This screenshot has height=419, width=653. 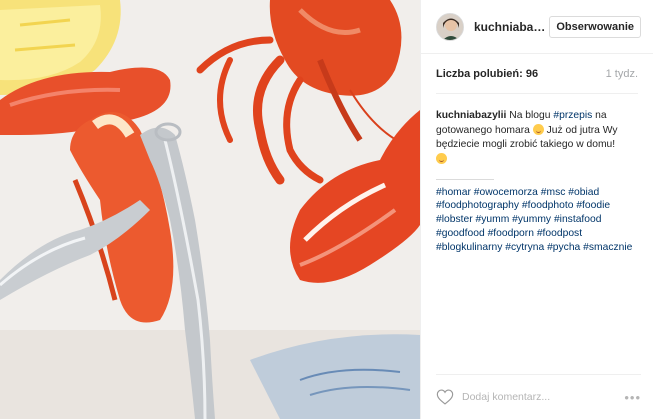 I want to click on hashtag-link: #blogkulinarny, so click(x=469, y=247).